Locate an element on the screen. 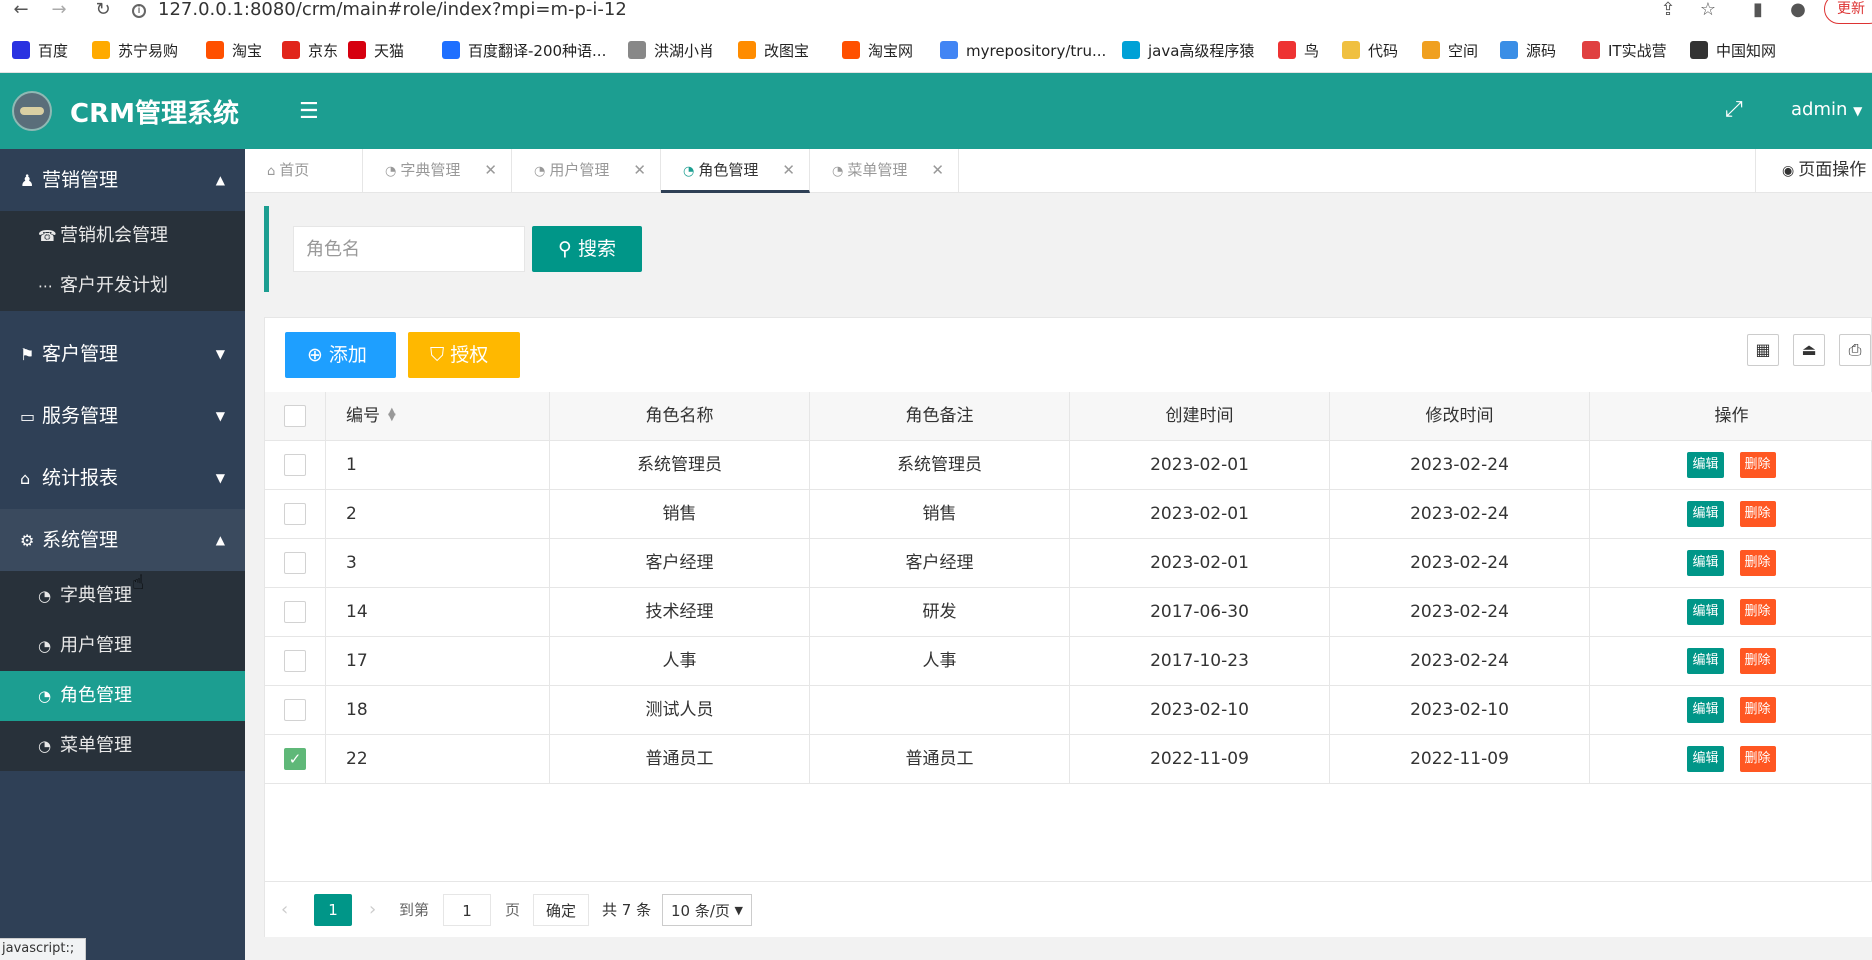 This screenshot has width=1872, height=960. search-input is located at coordinates (409, 249).